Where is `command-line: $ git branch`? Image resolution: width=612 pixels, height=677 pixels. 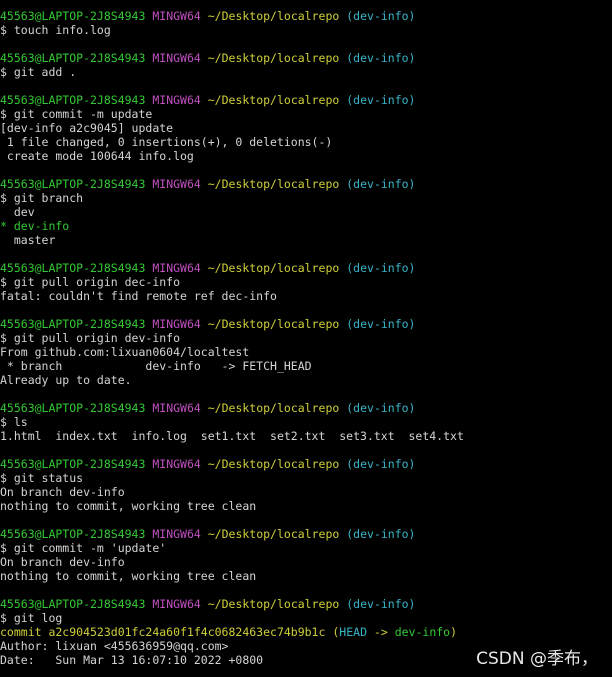
command-line: $ git branch is located at coordinates (42, 198).